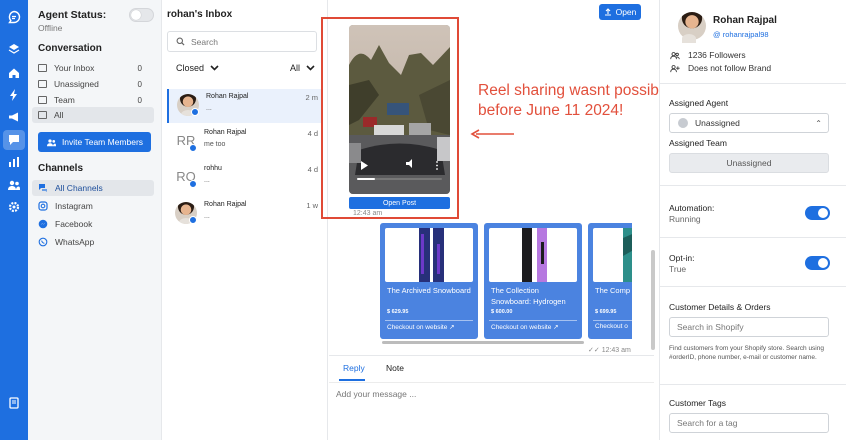 The width and height of the screenshot is (846, 440). I want to click on tag-search-input: Search for a tag, so click(749, 423).